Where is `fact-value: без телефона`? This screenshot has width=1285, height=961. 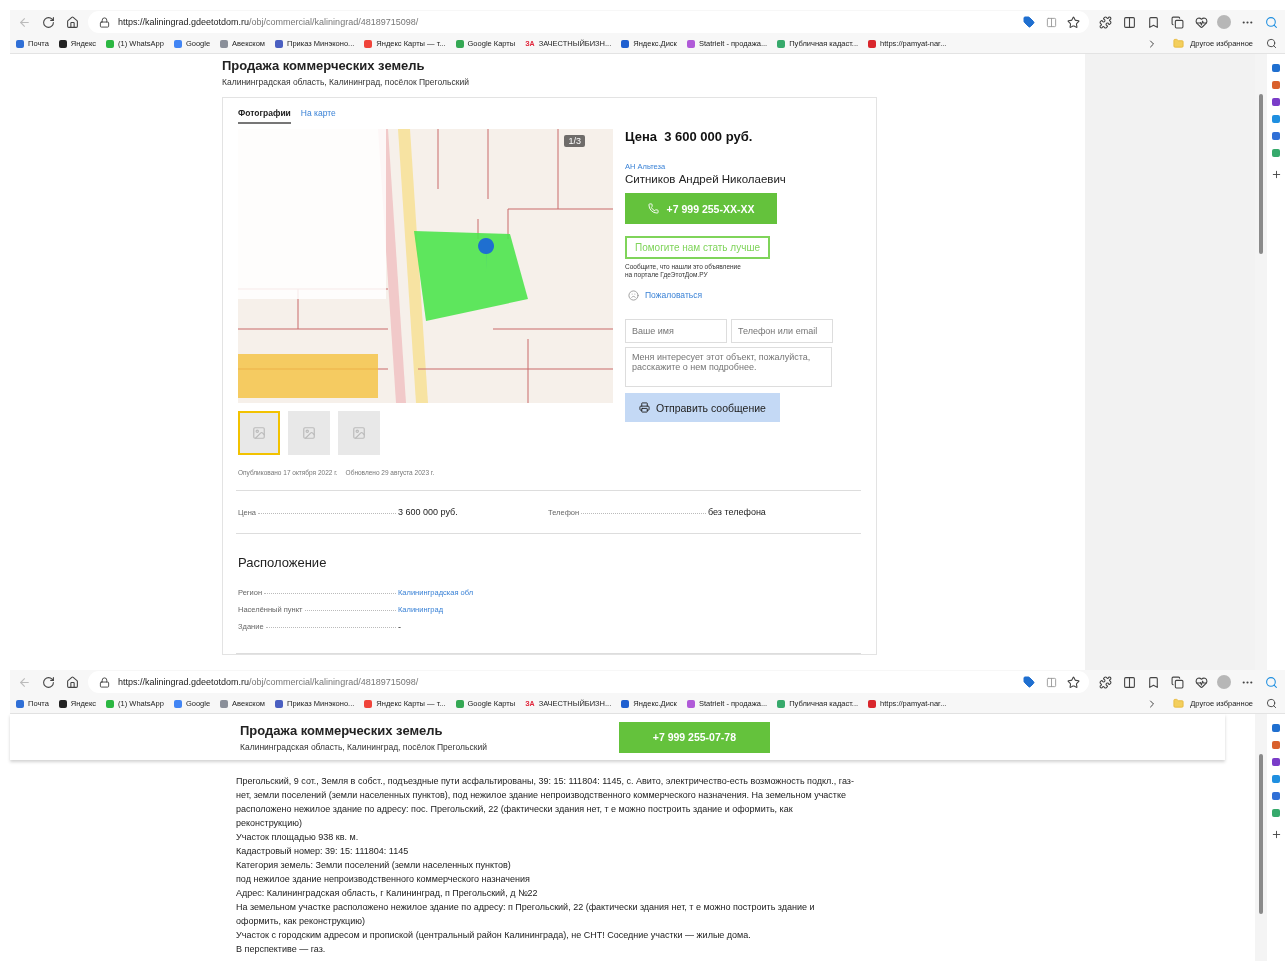
fact-value: без телефона is located at coordinates (737, 512).